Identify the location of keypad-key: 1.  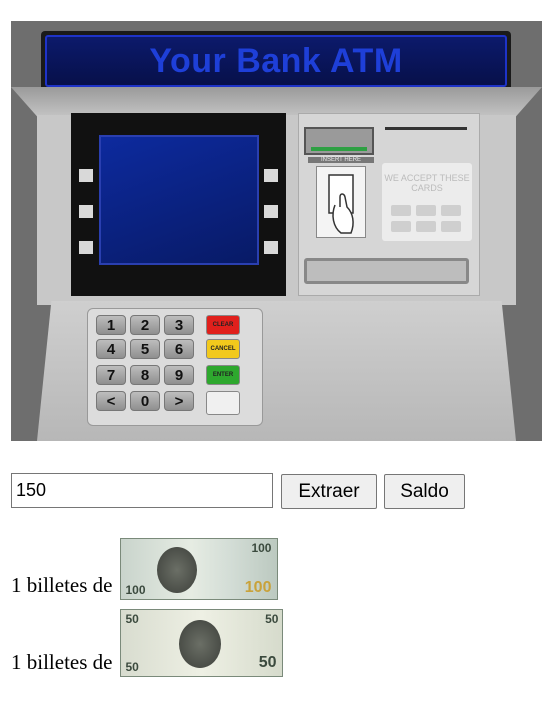
(111, 325).